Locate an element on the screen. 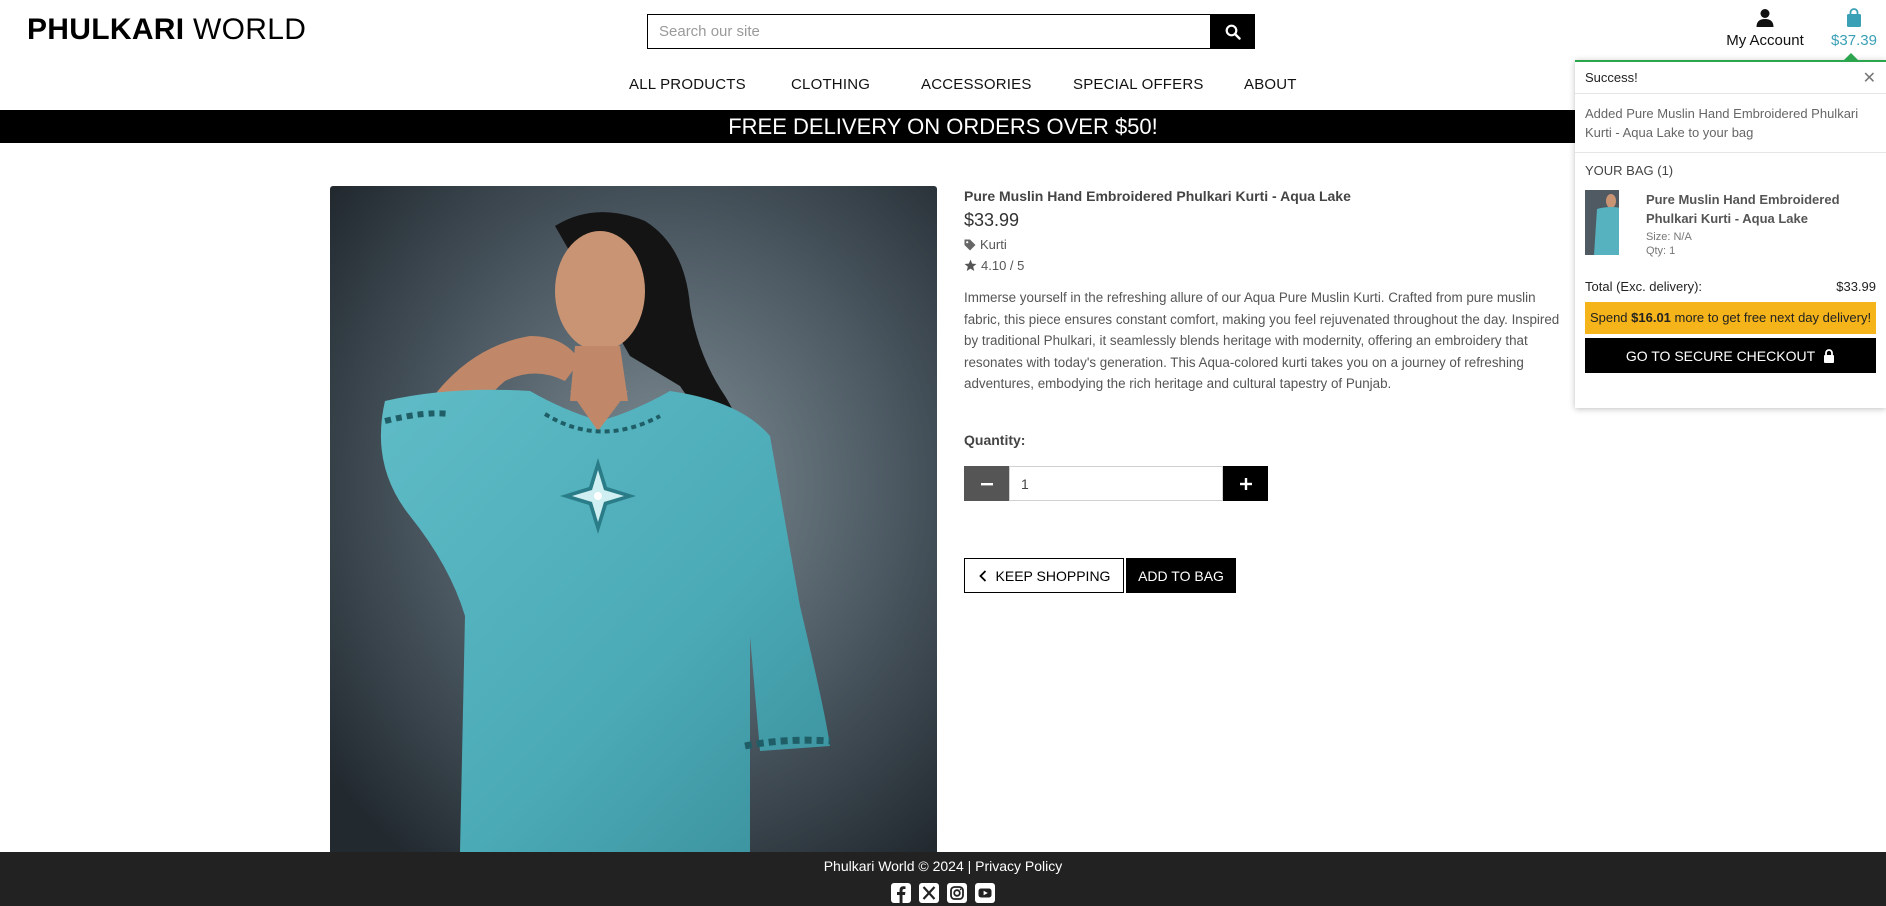 This screenshot has height=906, width=1886. keep-shopping-button: KEEP SHOPPING is located at coordinates (1044, 575).